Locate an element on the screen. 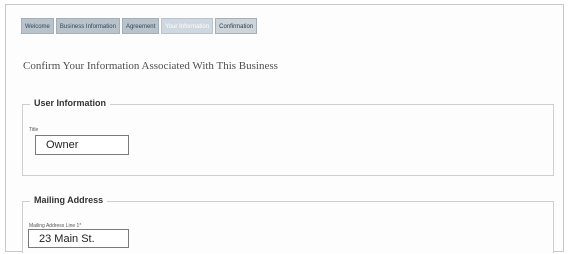 The height and width of the screenshot is (254, 569). tab-business-information: Business Information is located at coordinates (87, 26).